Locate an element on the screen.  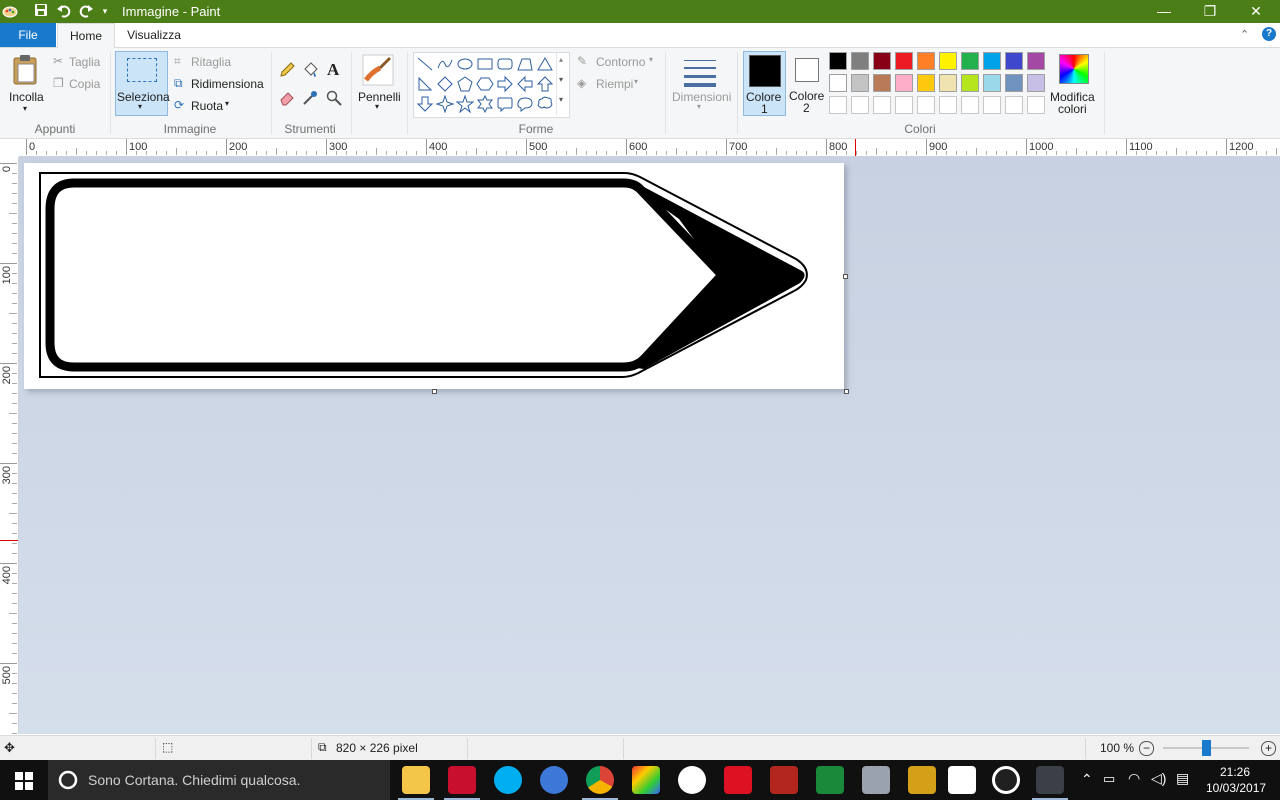
minimize-button: — is located at coordinates (1164, 11).